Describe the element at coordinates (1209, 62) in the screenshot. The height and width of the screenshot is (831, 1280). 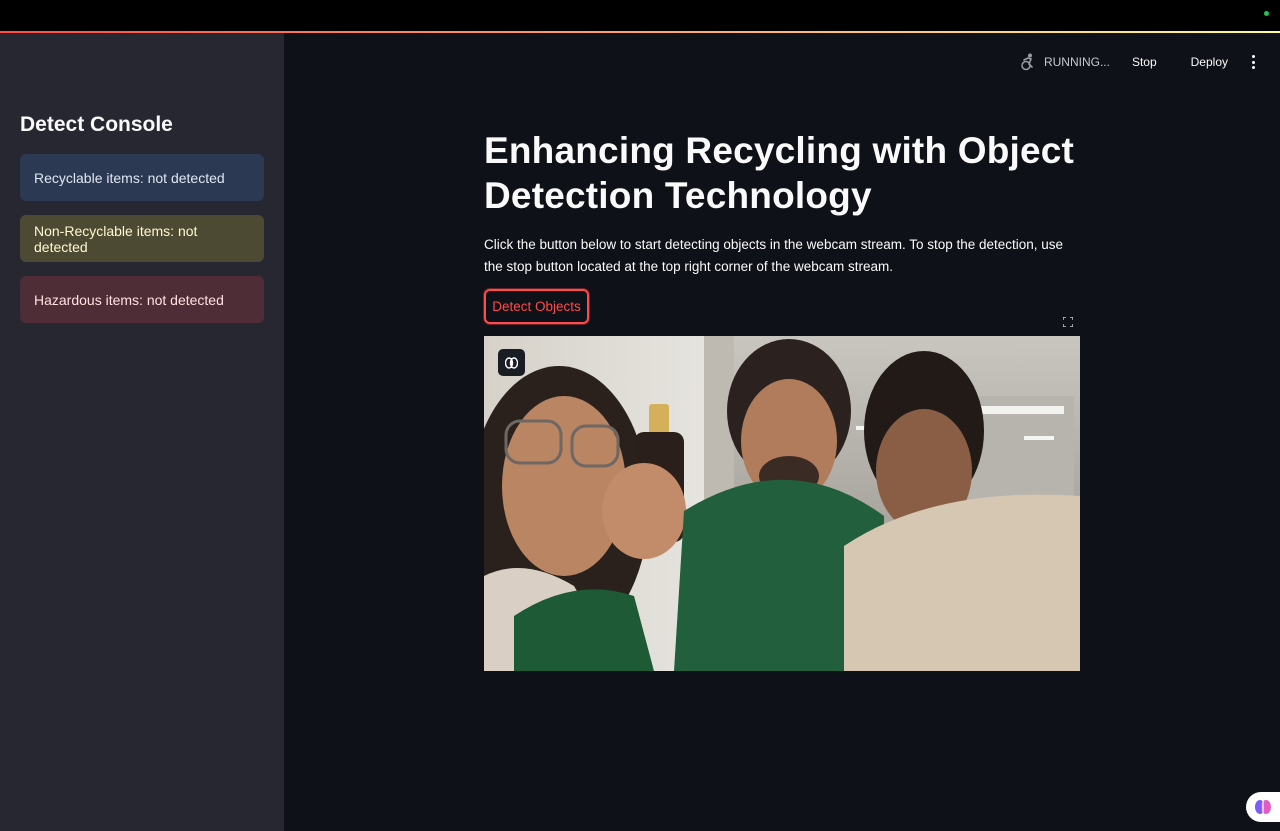
I see `deploy-button: Deploy` at that location.